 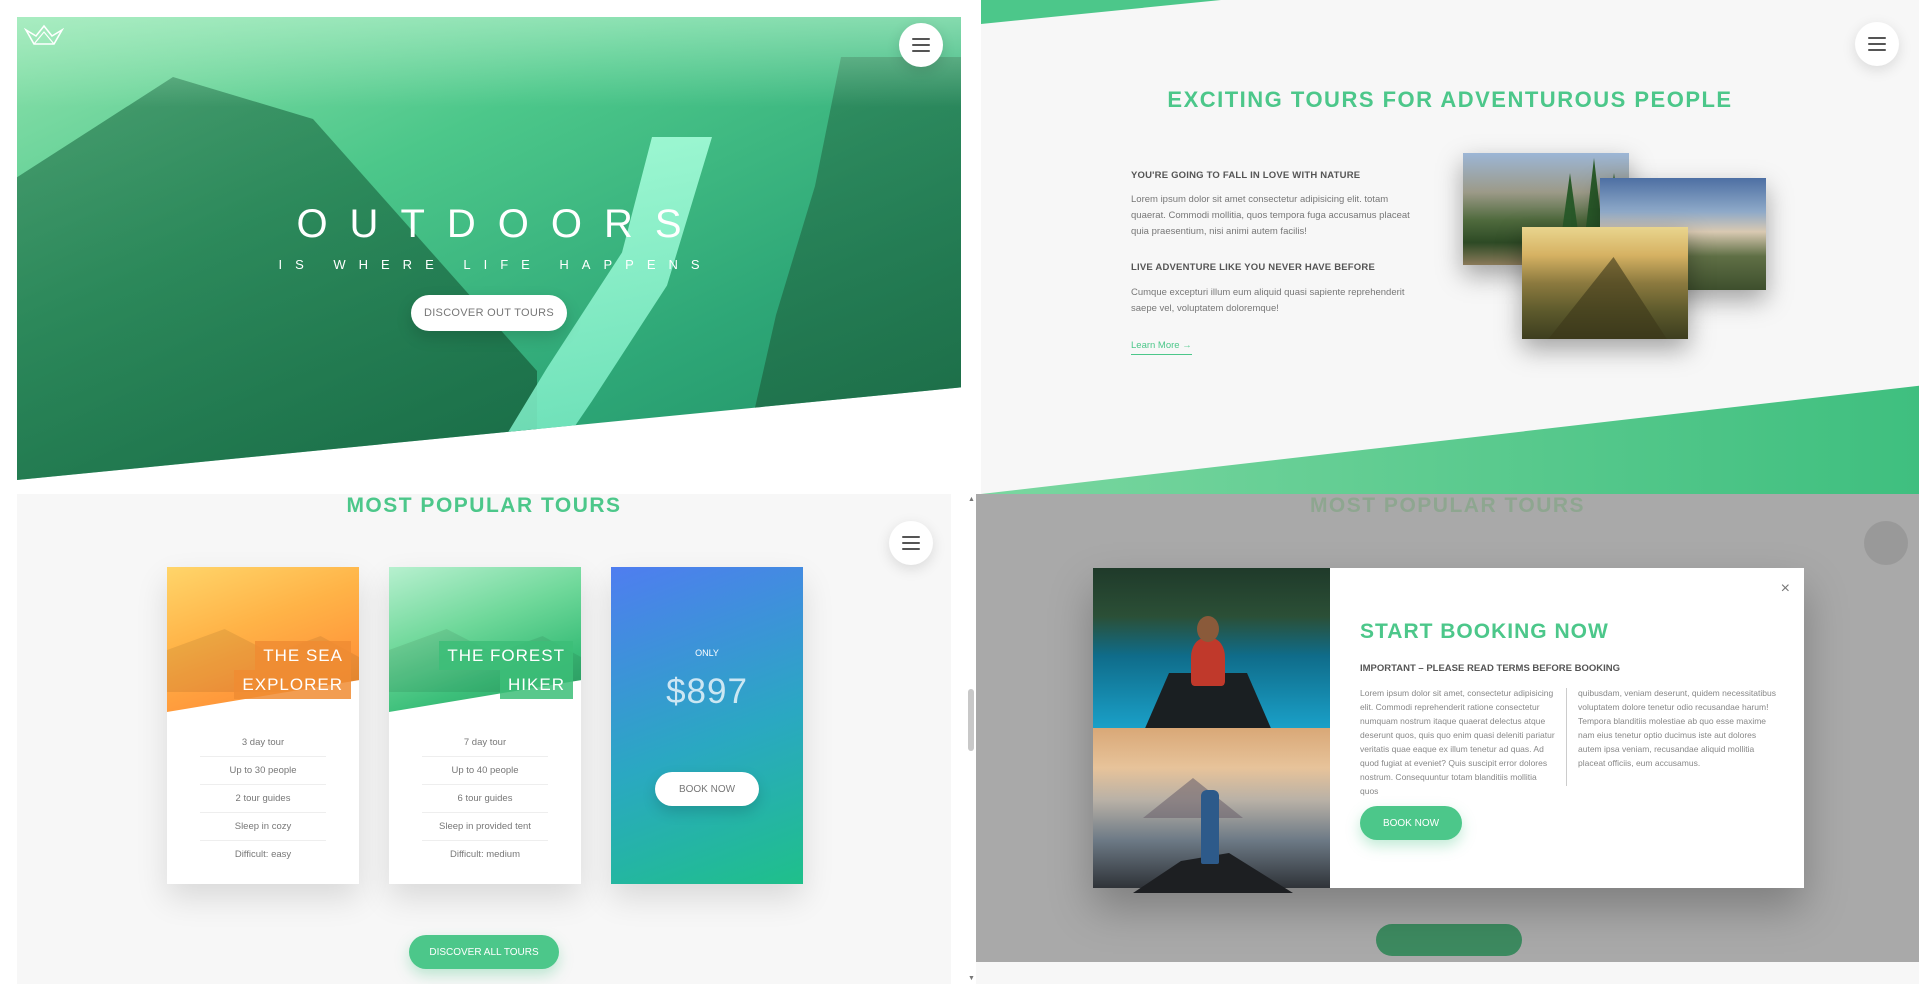 I want to click on modal-book-now-button: BOOK NOW, so click(x=1411, y=823).